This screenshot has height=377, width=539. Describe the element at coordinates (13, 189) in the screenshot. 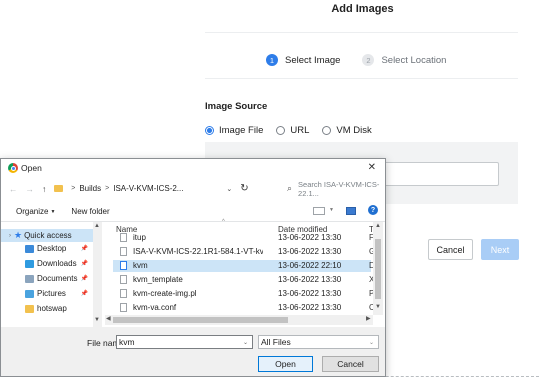

I see `back-arrow-icon: ←` at that location.